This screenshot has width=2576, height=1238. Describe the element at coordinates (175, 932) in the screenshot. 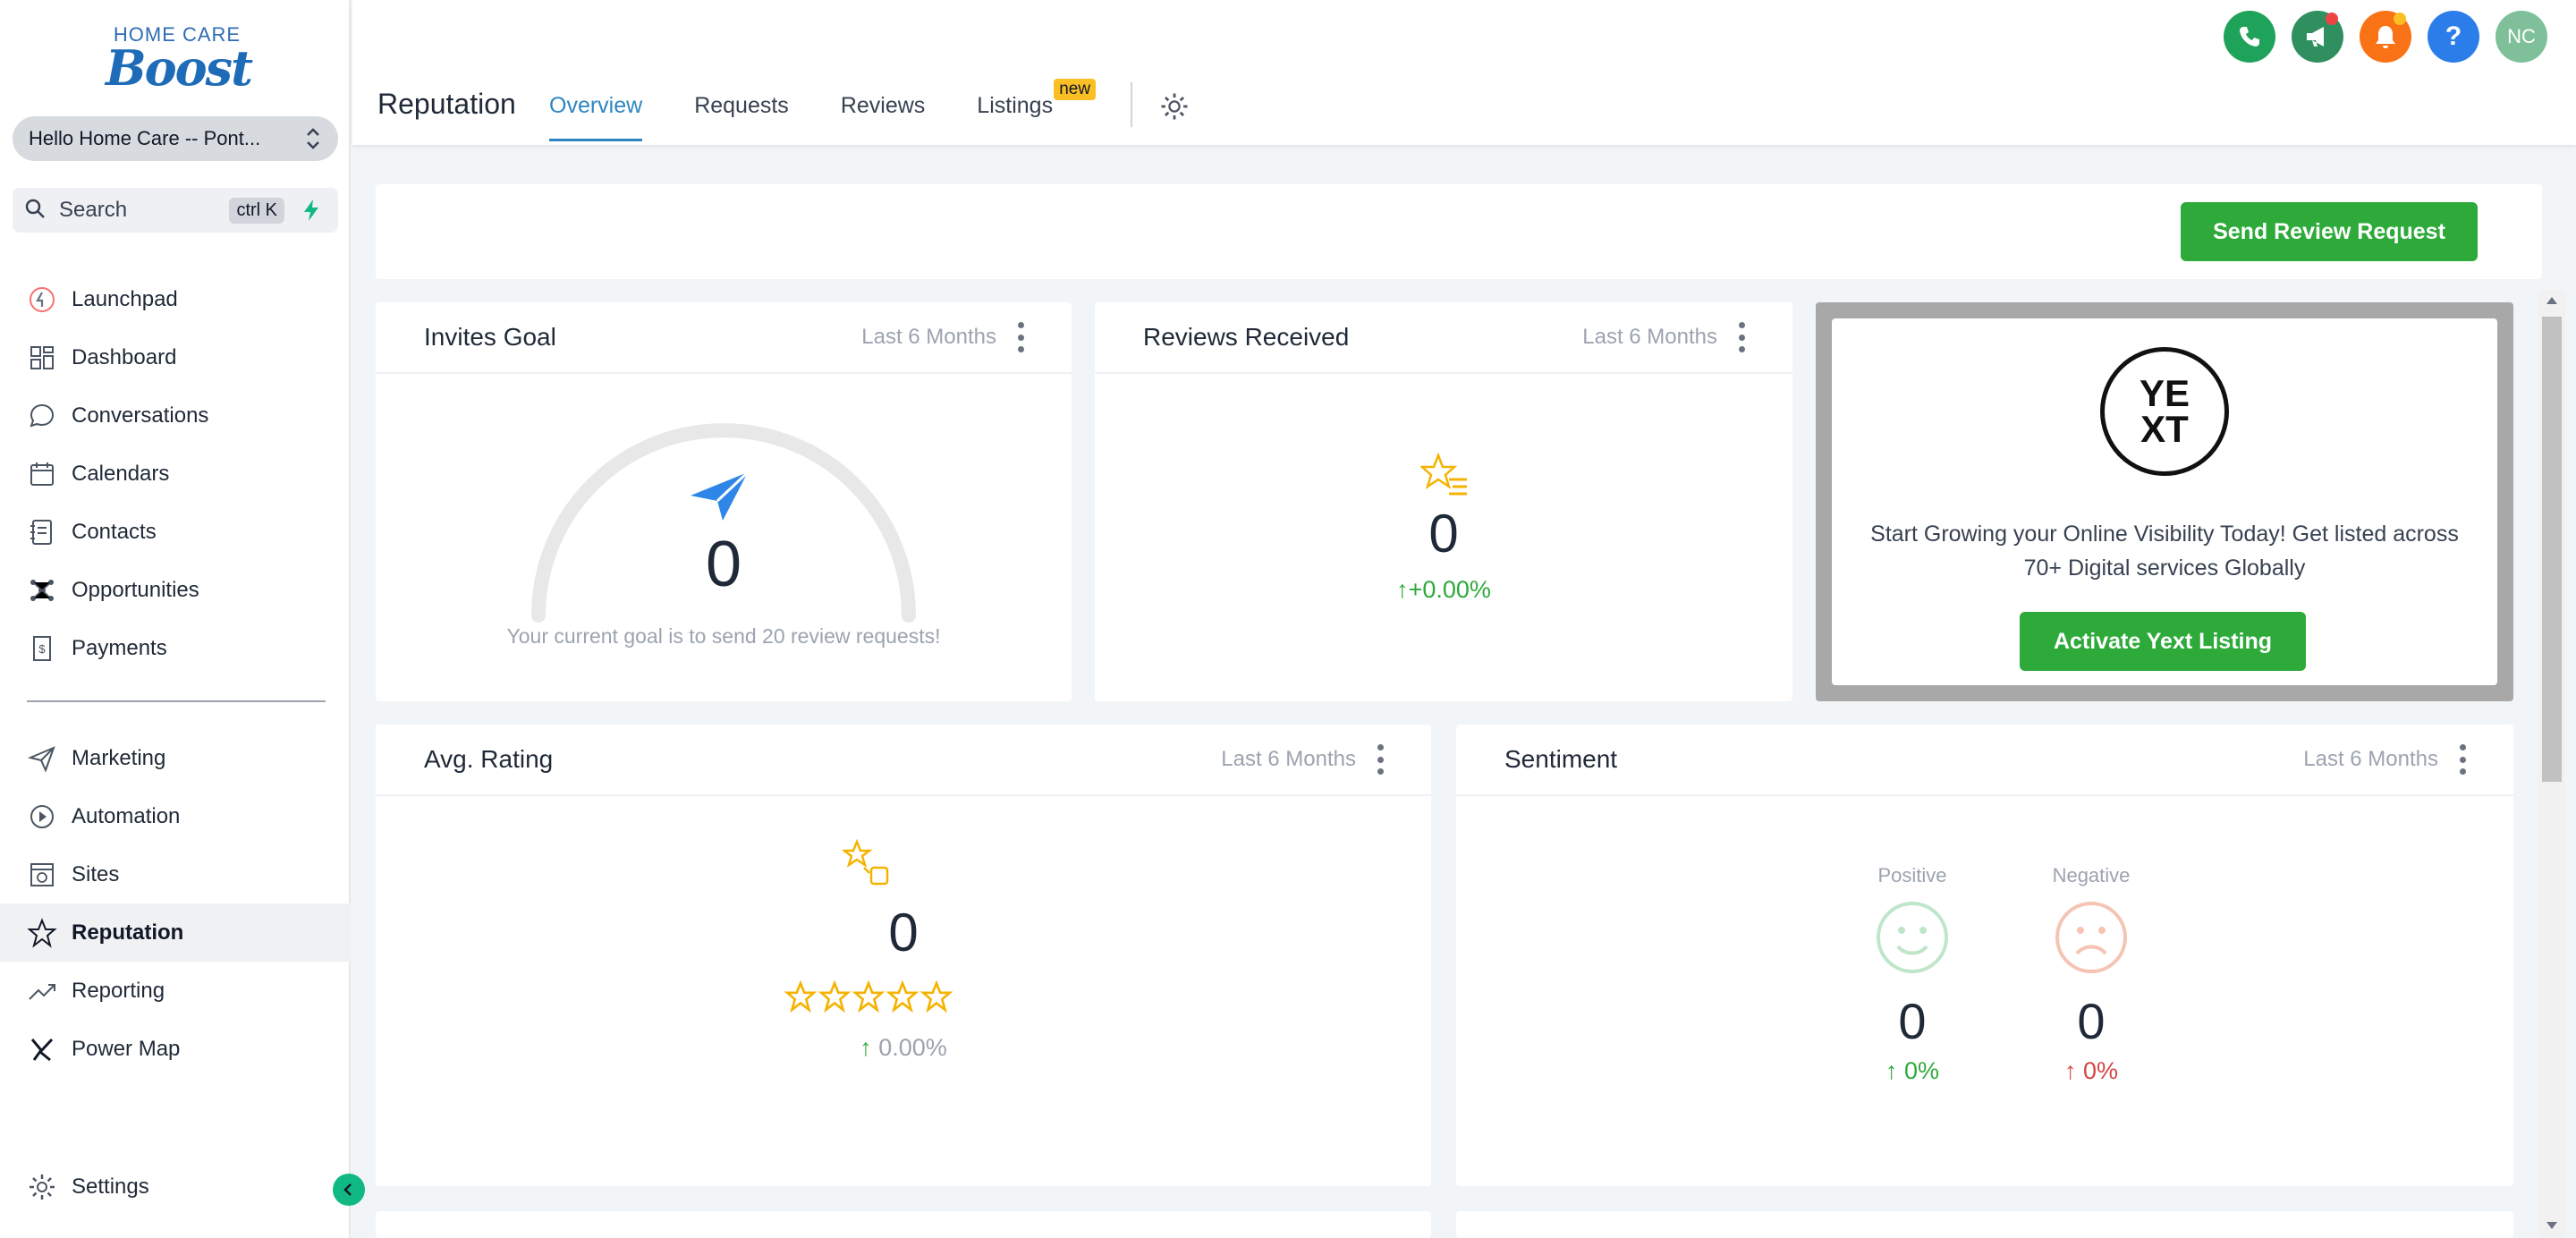

I see `sidebar-item-reputation: Reputation` at that location.